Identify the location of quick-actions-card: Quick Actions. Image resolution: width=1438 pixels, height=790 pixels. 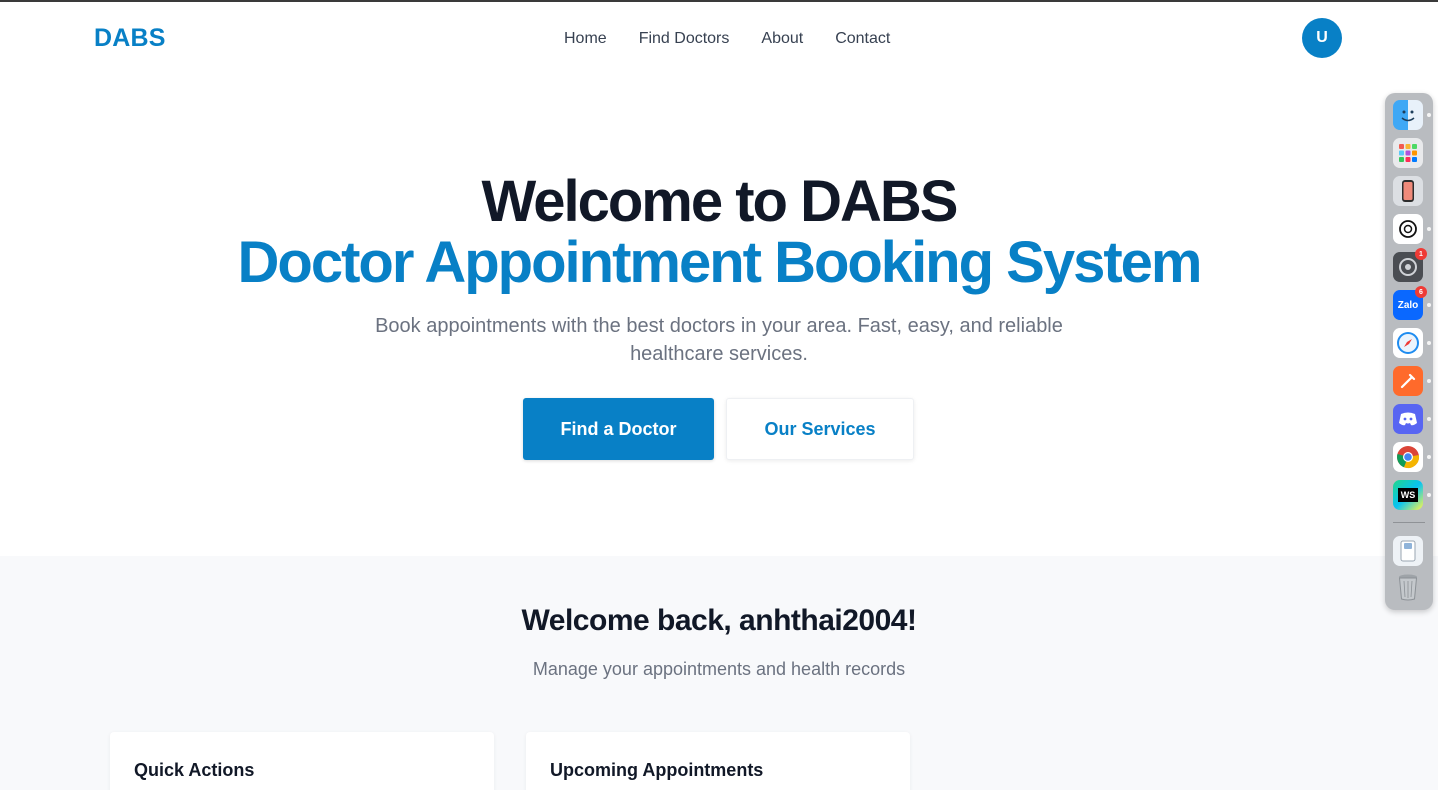
(302, 761).